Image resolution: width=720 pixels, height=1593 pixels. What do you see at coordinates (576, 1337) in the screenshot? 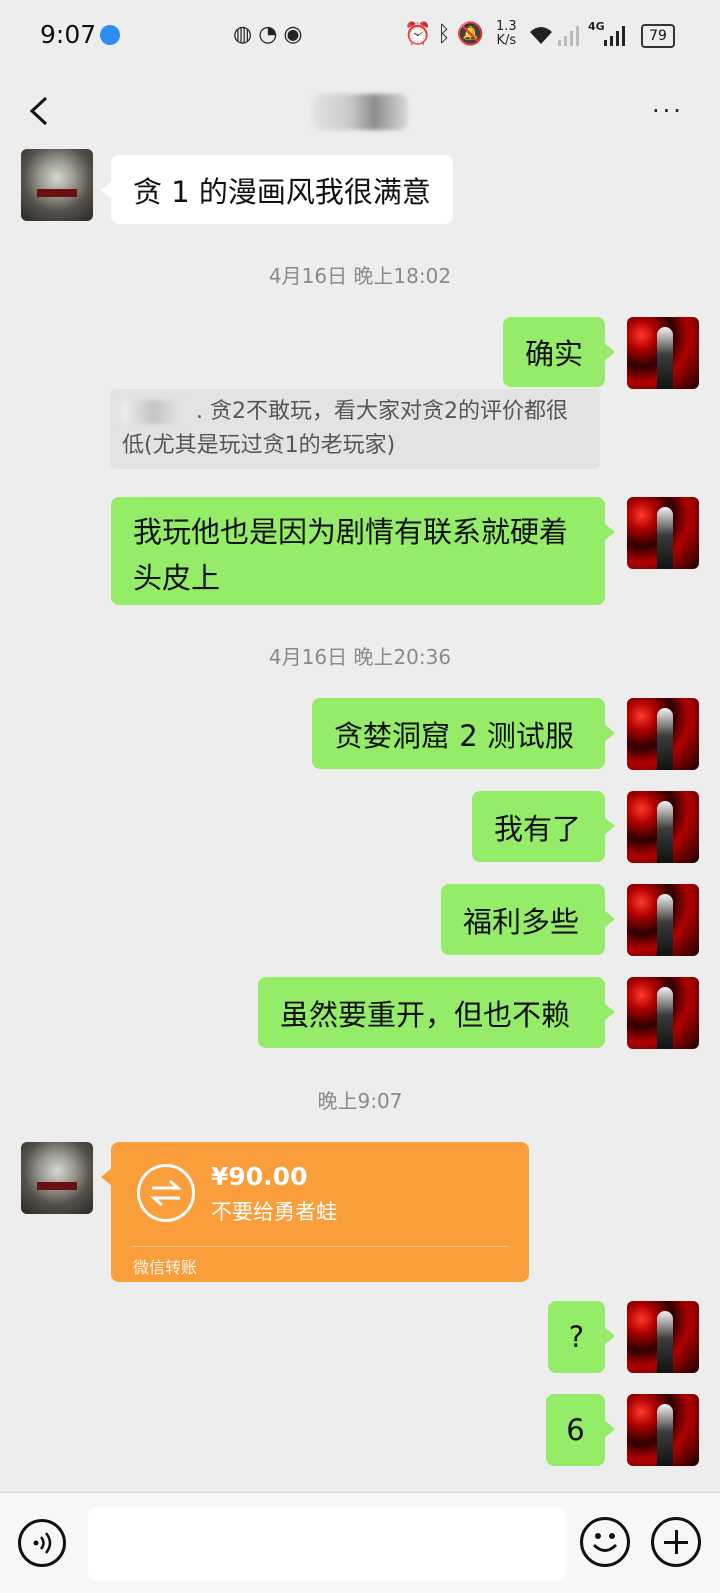
I see `message-text: ?` at bounding box center [576, 1337].